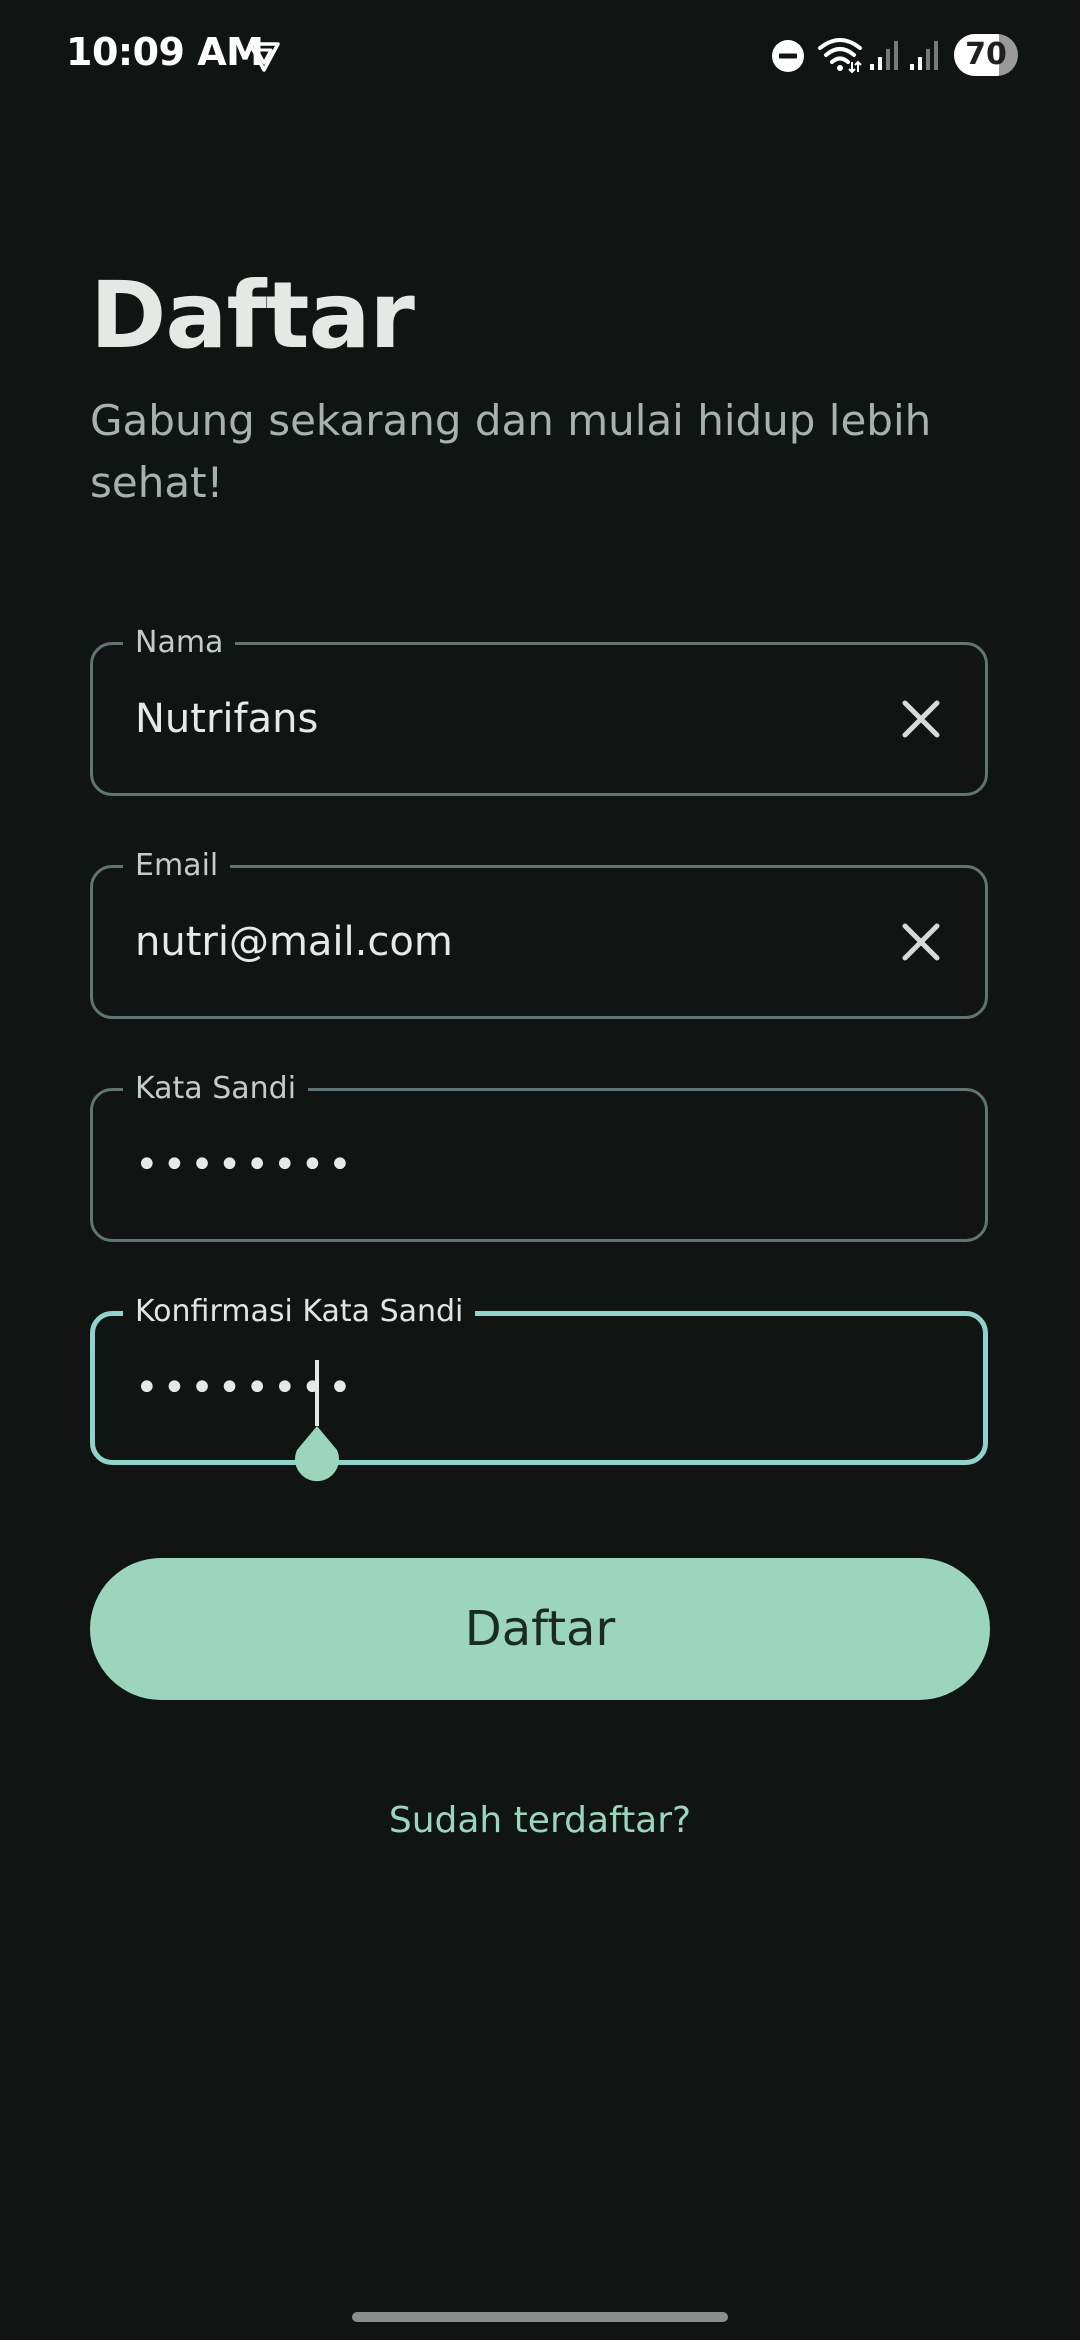 The width and height of the screenshot is (1080, 2340). Describe the element at coordinates (252, 315) in the screenshot. I see `page-title: Daftar` at that location.